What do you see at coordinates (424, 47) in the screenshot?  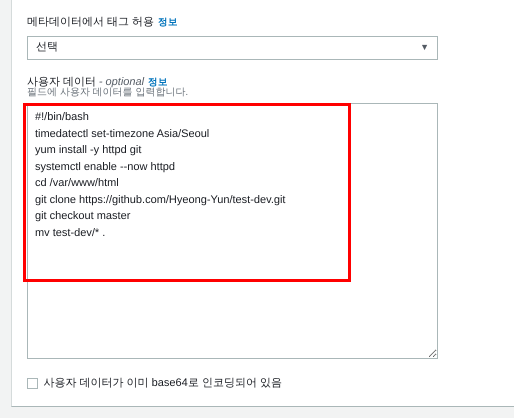 I see `caret-icon: ▼` at bounding box center [424, 47].